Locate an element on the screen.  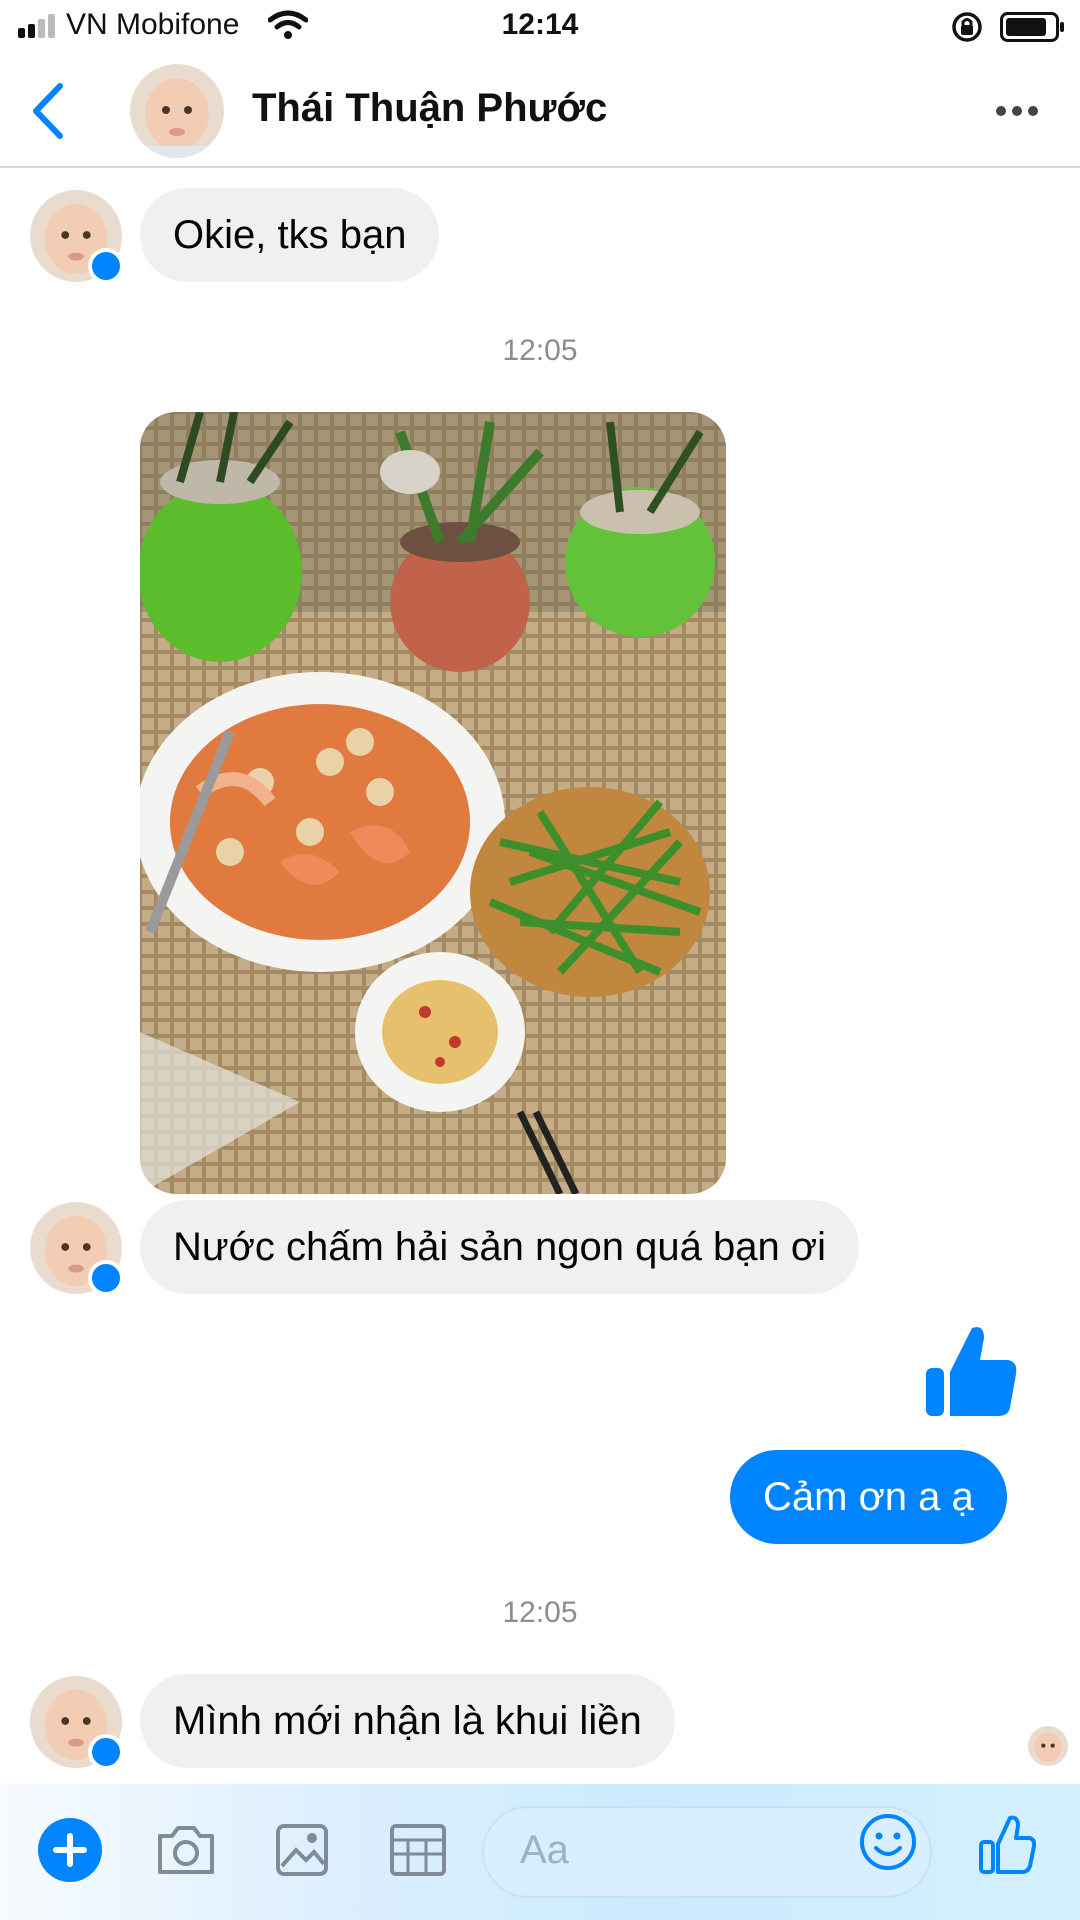
status-bar: VN Mobifone 12:14 is located at coordinates (540, 28).